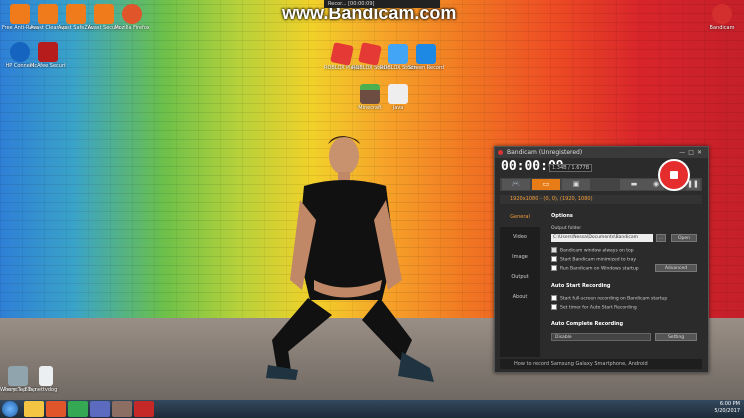  I want to click on recording-titlebar: Recor... [00:00:09], so click(382, 4).